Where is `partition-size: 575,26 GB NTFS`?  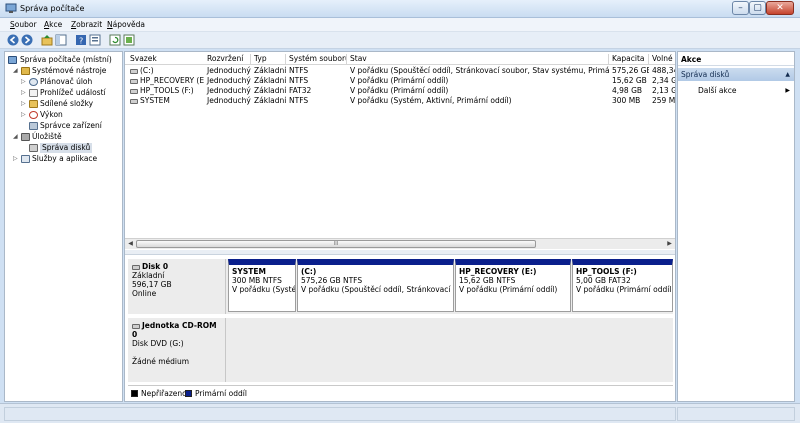 partition-size: 575,26 GB NTFS is located at coordinates (332, 280).